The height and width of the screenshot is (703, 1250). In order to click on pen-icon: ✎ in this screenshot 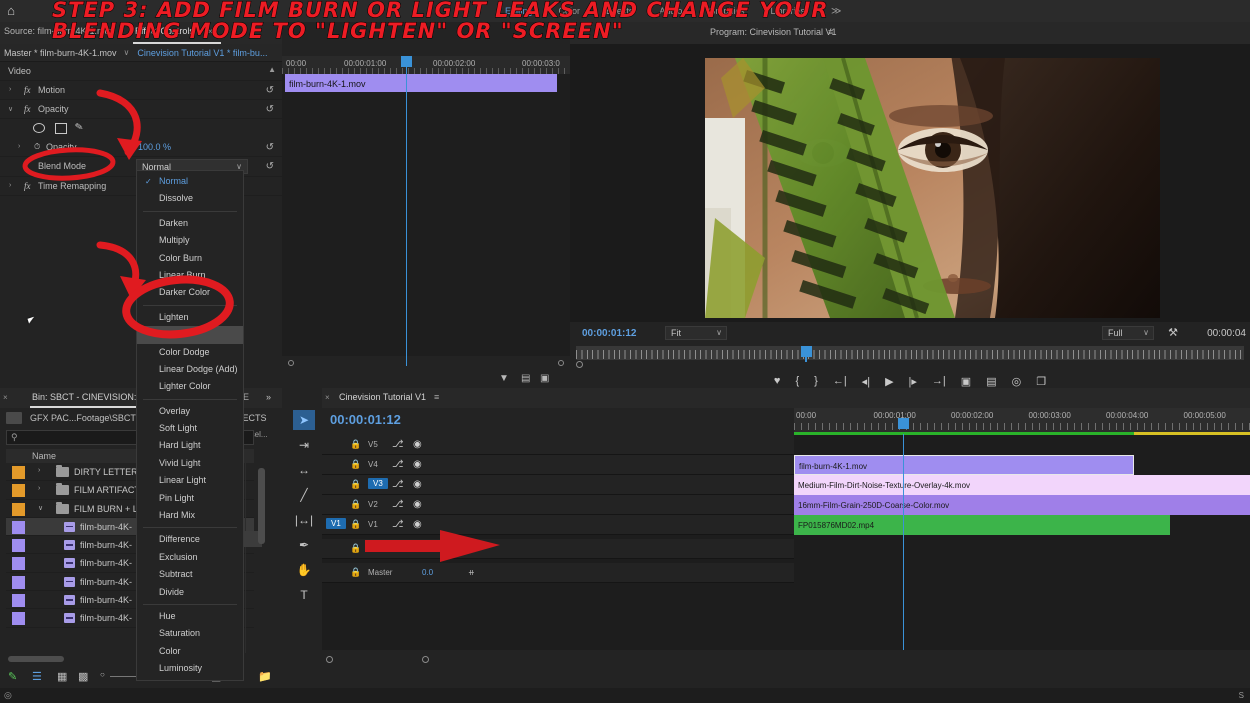, I will do `click(12, 676)`.